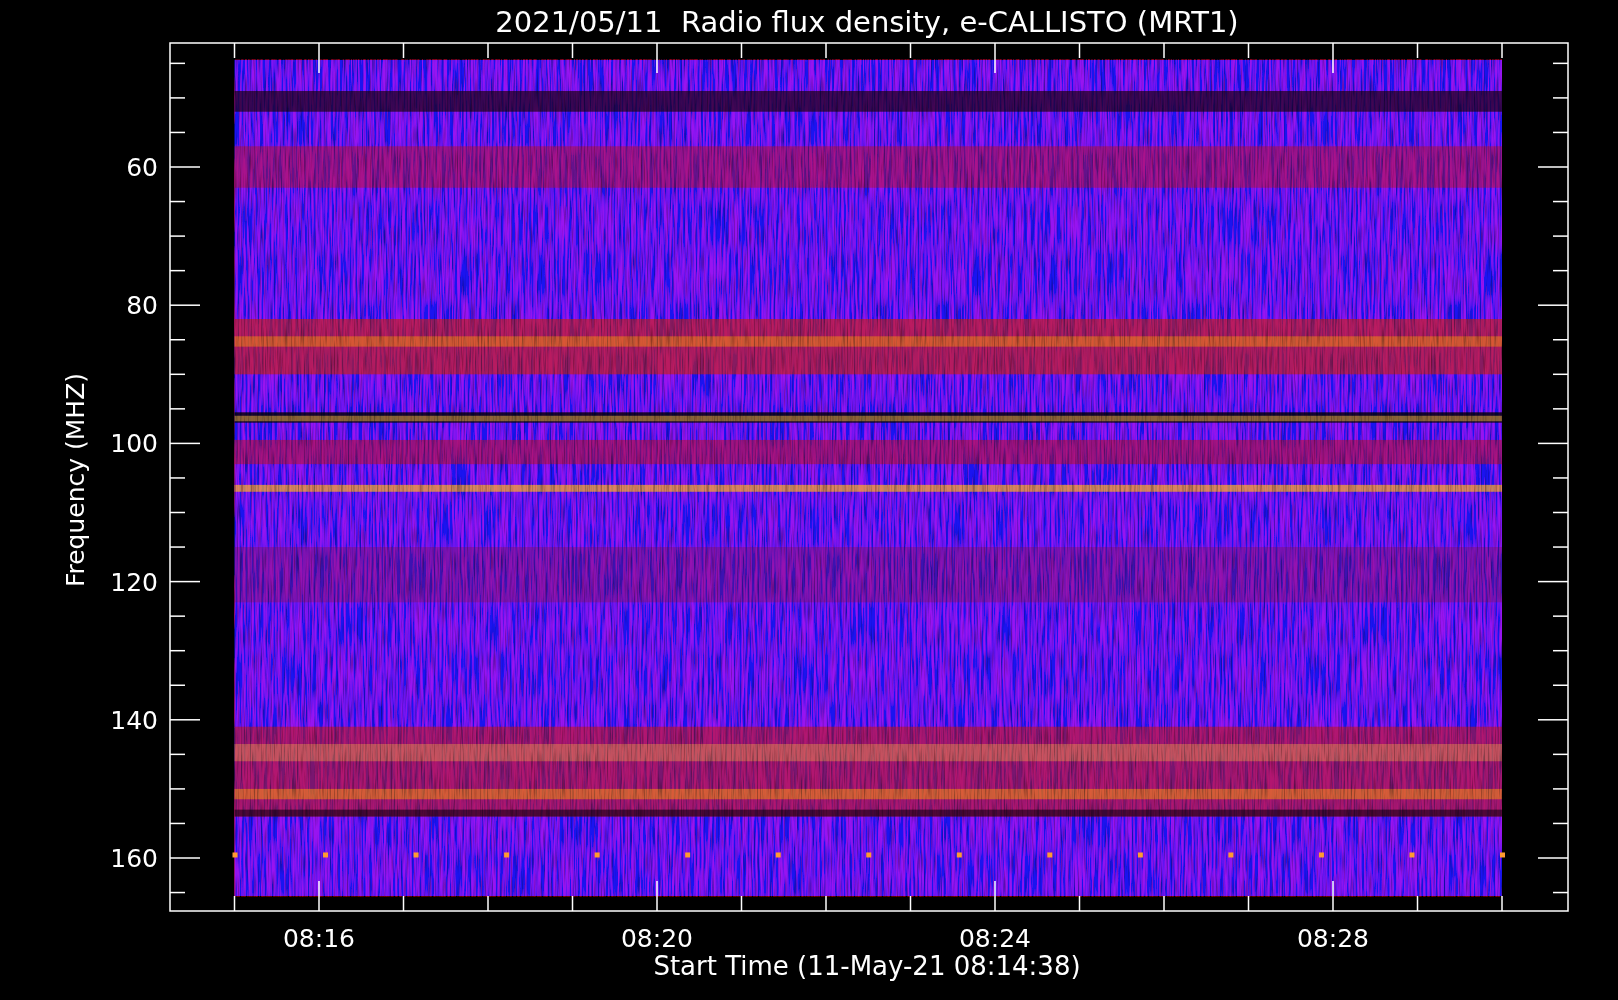 Image resolution: width=1618 pixels, height=1000 pixels. I want to click on x-tick-label: 08:20, so click(657, 938).